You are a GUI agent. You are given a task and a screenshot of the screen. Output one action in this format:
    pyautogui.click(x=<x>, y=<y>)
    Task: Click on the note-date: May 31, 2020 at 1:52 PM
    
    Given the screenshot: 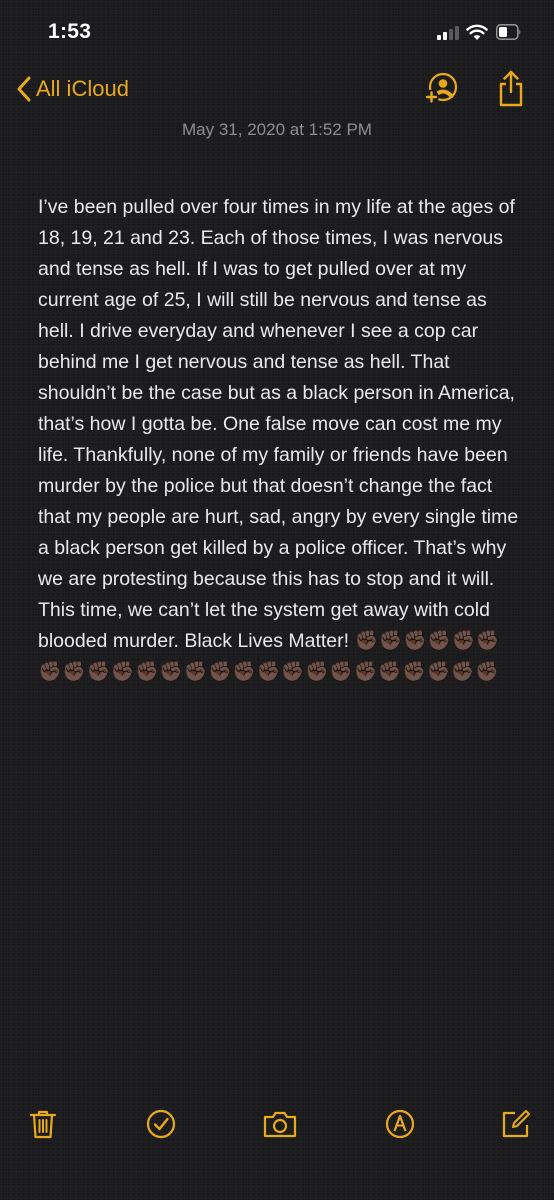 What is the action you would take?
    pyautogui.click(x=277, y=129)
    